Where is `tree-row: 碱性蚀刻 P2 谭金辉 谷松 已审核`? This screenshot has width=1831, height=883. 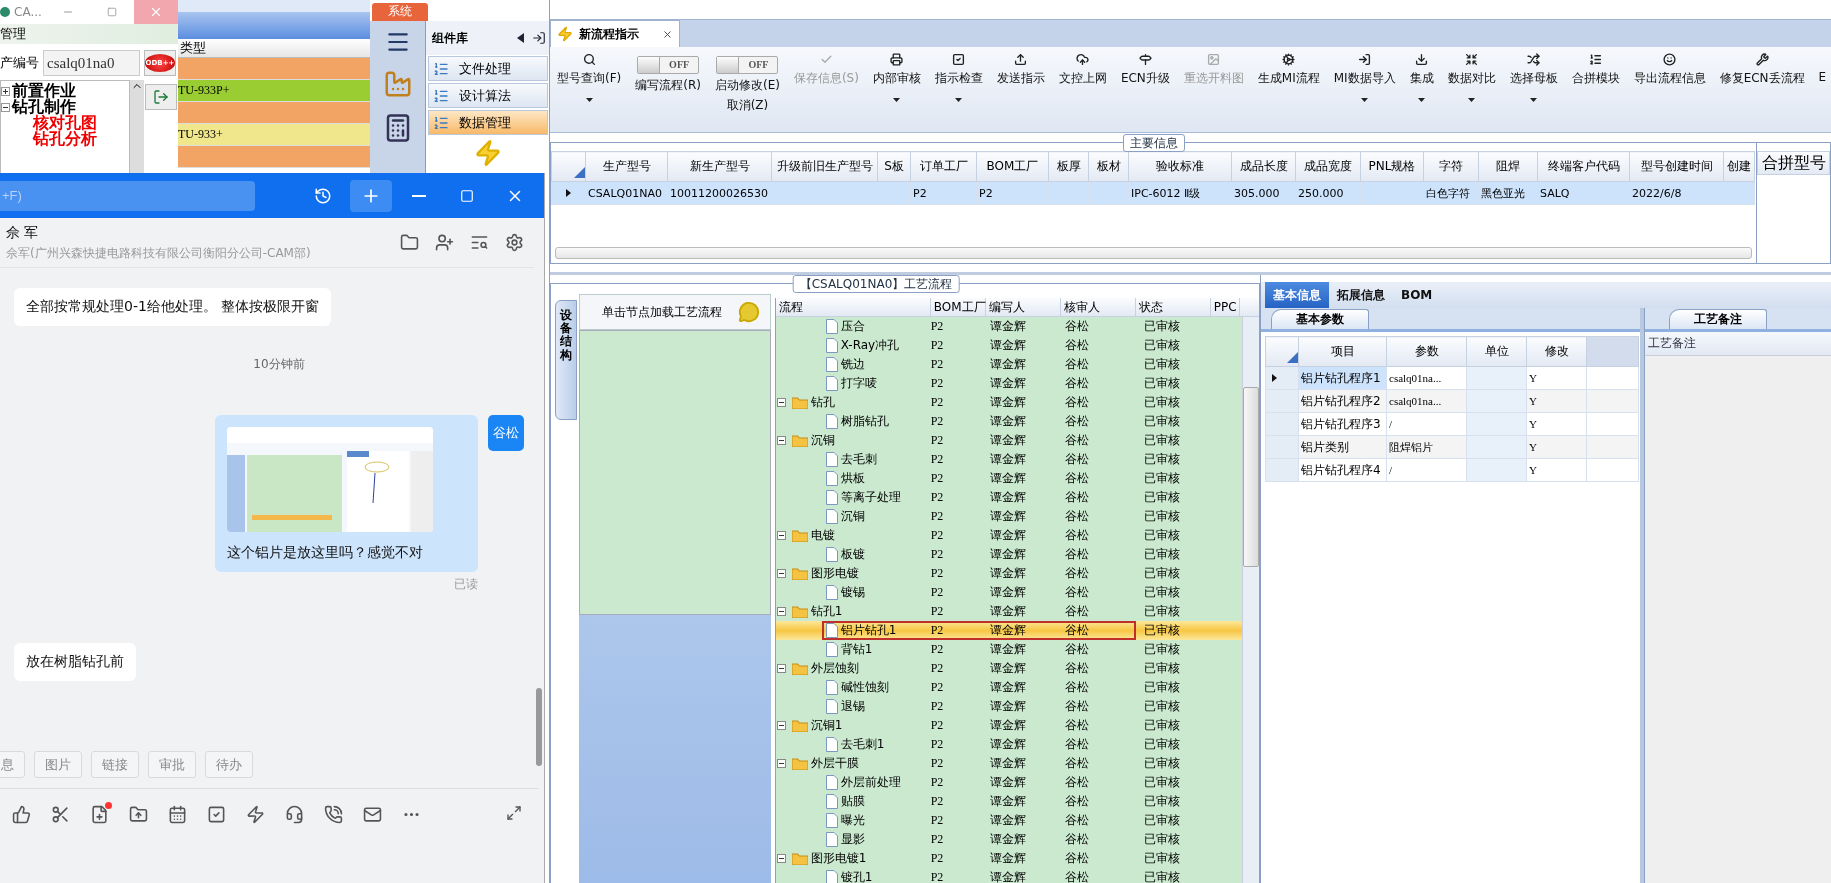 tree-row: 碱性蚀刻 P2 谭金辉 谷松 已审核 is located at coordinates (1008, 687).